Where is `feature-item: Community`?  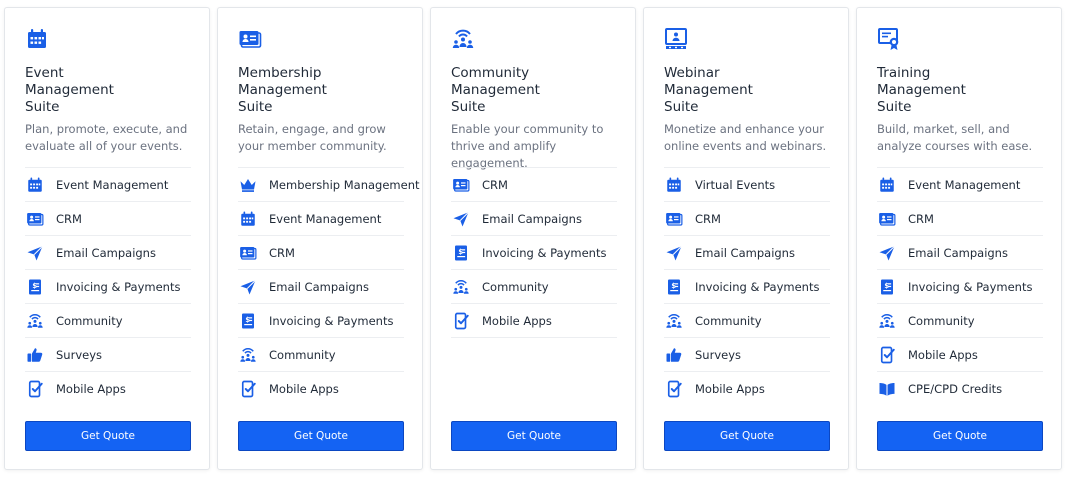 feature-item: Community is located at coordinates (321, 354).